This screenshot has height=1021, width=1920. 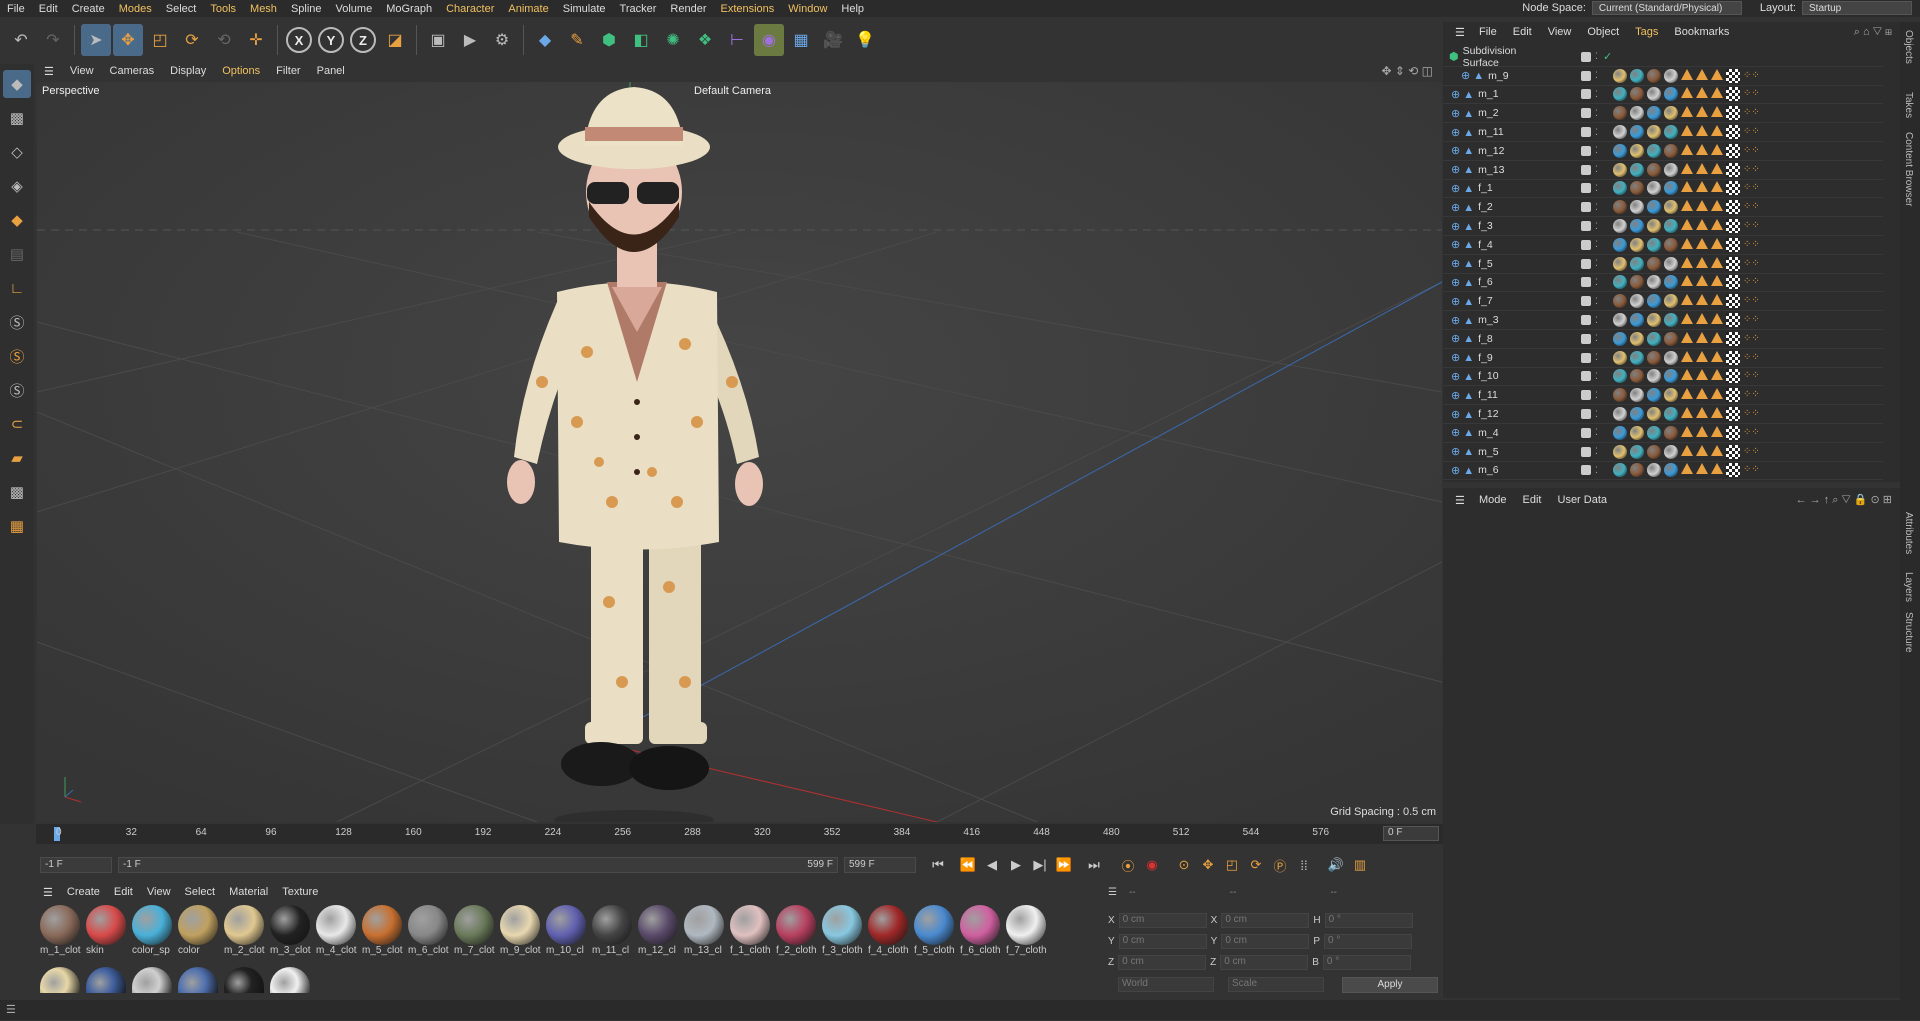 I want to click on solo-off-icon: Ⓢ, so click(x=17, y=390).